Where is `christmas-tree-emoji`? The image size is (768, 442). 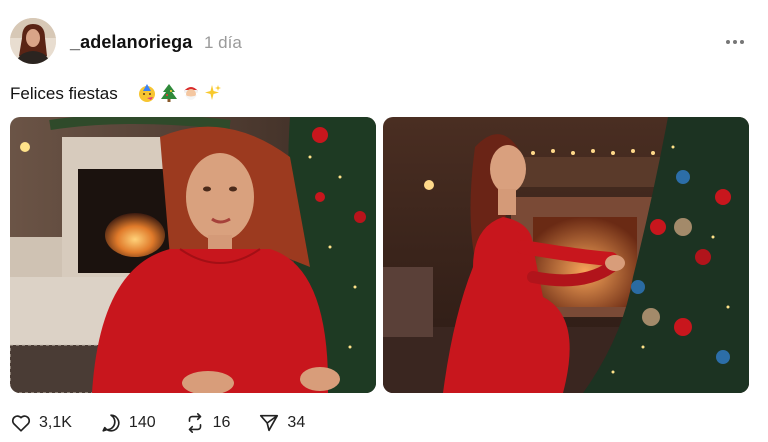 christmas-tree-emoji is located at coordinates (169, 93).